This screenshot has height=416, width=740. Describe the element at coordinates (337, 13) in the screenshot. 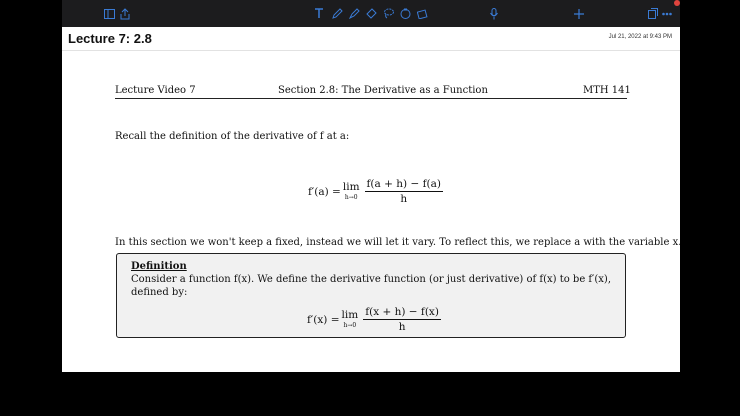

I see `pen-icon` at that location.